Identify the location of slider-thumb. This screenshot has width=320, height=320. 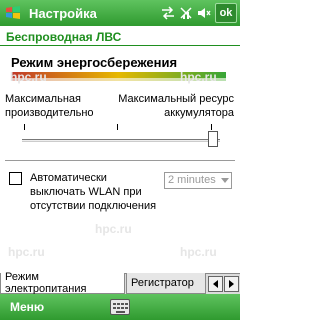
(213, 139).